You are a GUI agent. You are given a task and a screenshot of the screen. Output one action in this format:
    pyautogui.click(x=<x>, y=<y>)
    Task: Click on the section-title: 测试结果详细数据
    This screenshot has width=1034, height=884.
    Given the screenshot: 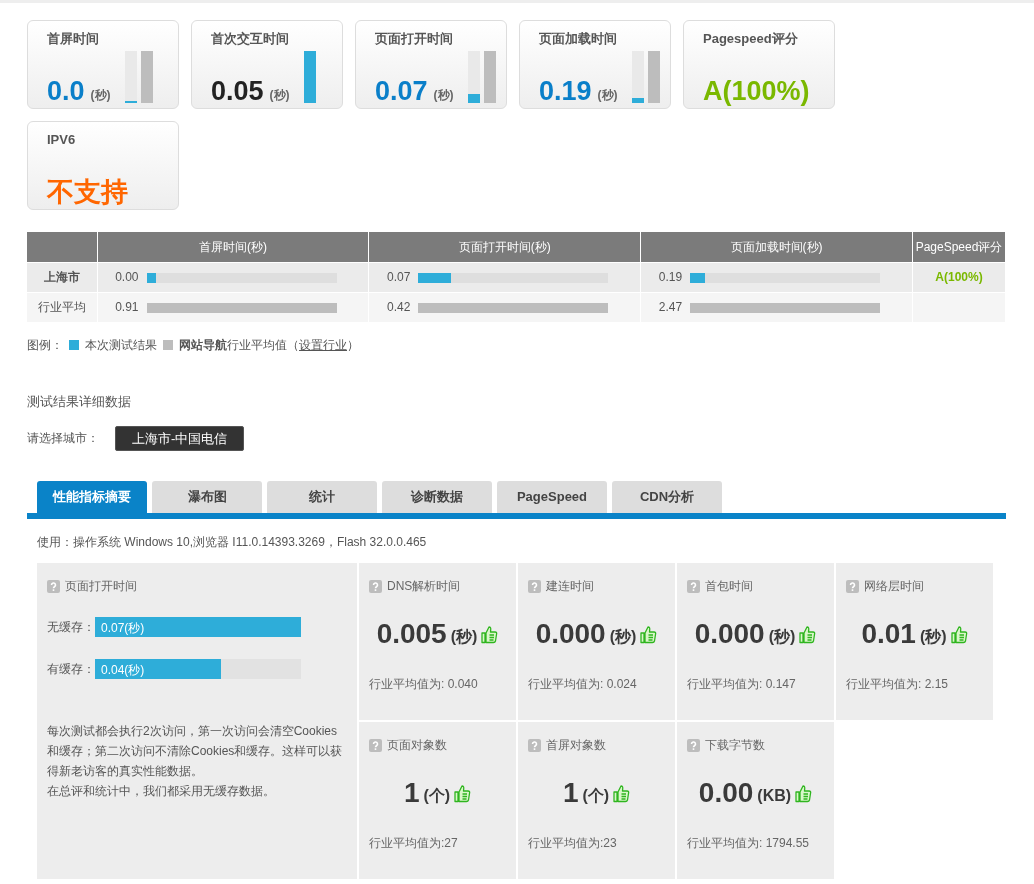 What is the action you would take?
    pyautogui.click(x=79, y=402)
    